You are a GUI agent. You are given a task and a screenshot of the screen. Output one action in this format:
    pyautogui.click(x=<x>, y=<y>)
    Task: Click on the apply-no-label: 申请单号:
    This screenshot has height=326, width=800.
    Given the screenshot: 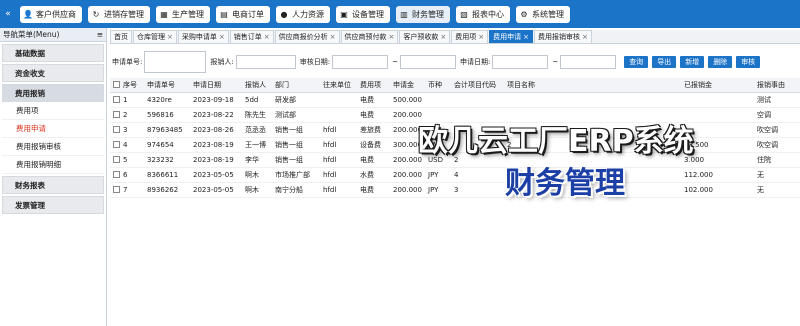 What is the action you would take?
    pyautogui.click(x=127, y=62)
    